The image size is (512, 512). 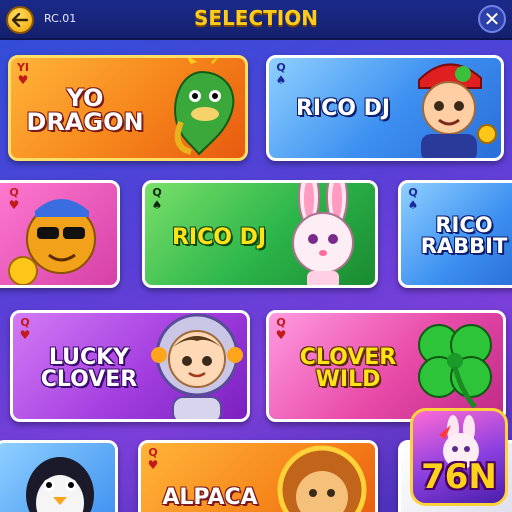 I want to click on card-corner: YI ♥, so click(x=23, y=74).